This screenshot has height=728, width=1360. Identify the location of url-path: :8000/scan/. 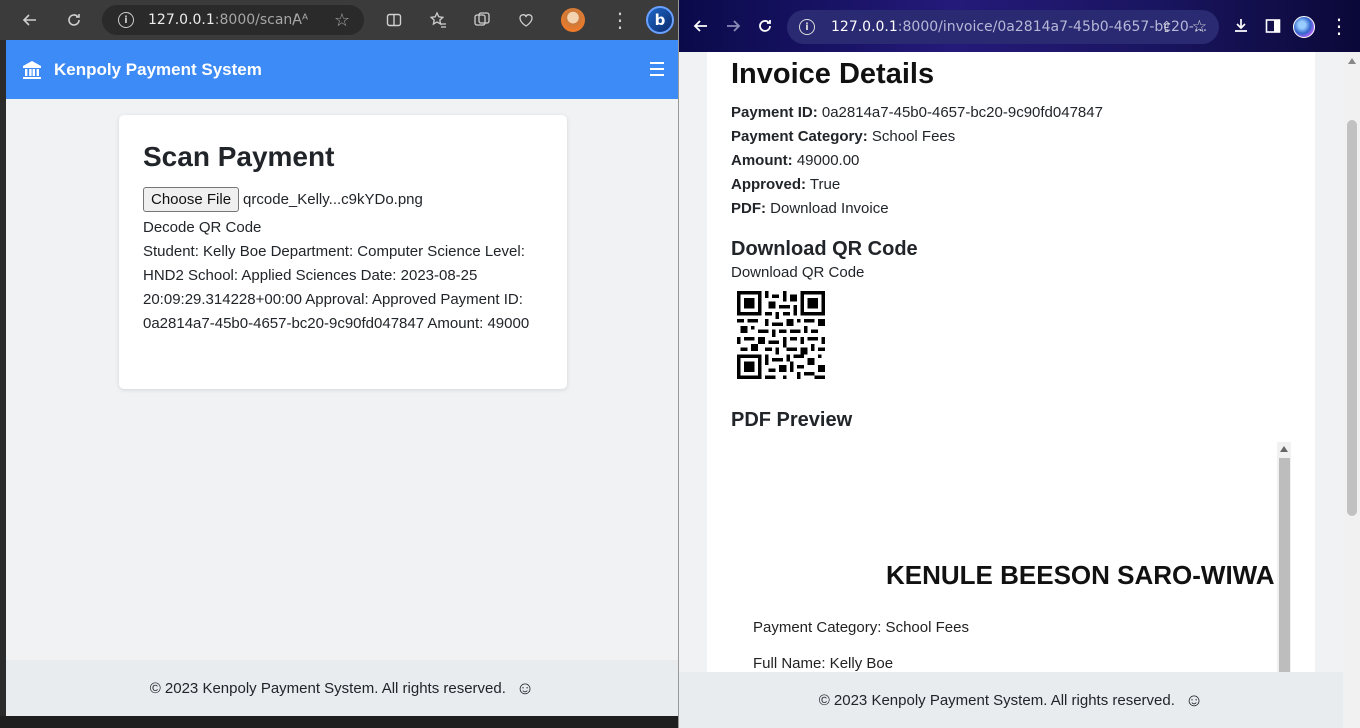
(256, 20).